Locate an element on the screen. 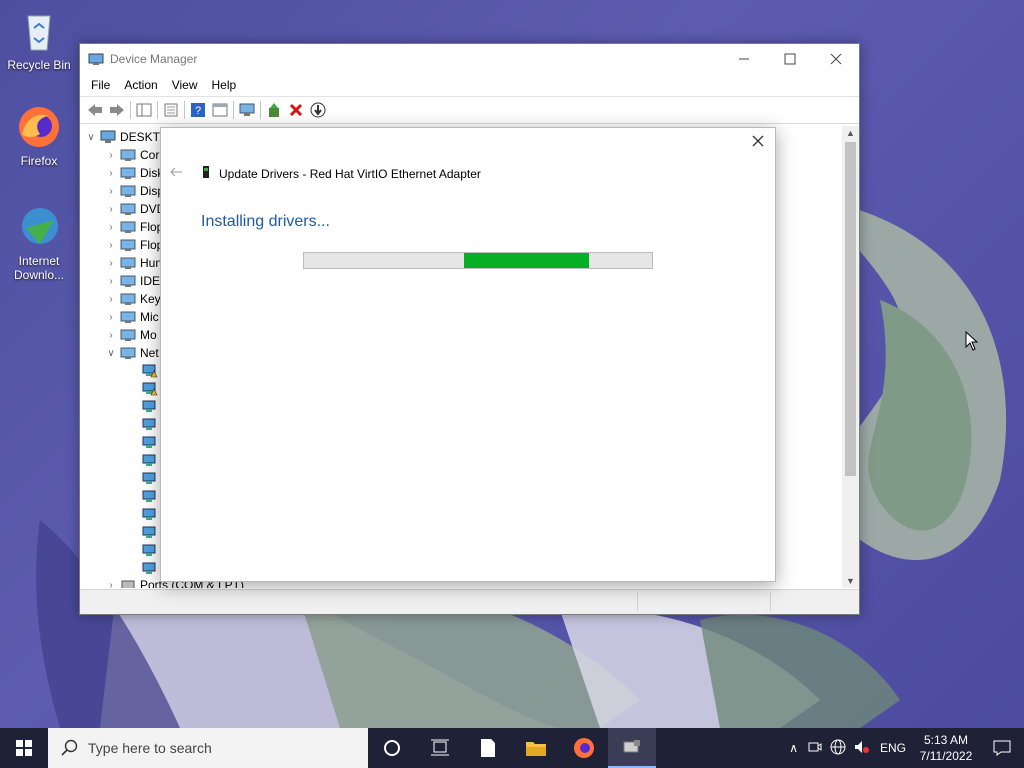  properties-button is located at coordinates (171, 110).